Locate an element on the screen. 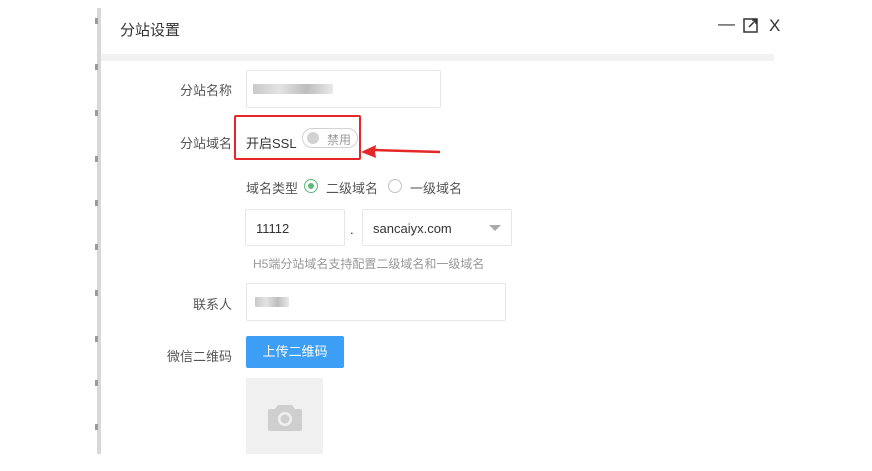 This screenshot has height=471, width=872. subdomain-value: 11112 is located at coordinates (273, 228).